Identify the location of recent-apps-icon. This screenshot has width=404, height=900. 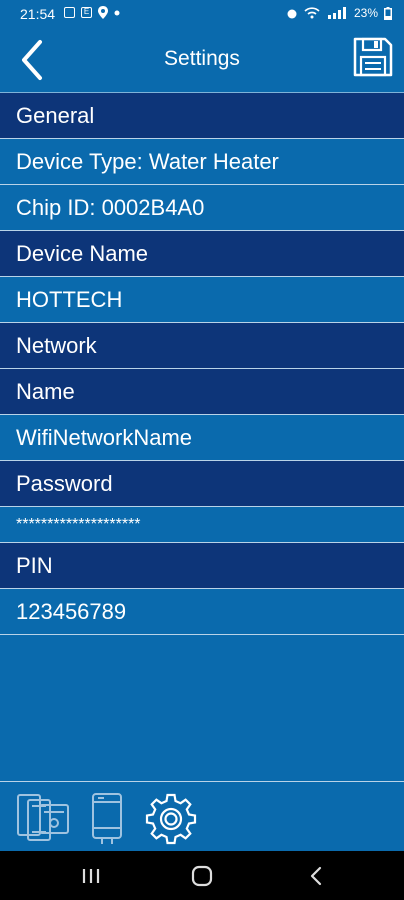
(91, 876).